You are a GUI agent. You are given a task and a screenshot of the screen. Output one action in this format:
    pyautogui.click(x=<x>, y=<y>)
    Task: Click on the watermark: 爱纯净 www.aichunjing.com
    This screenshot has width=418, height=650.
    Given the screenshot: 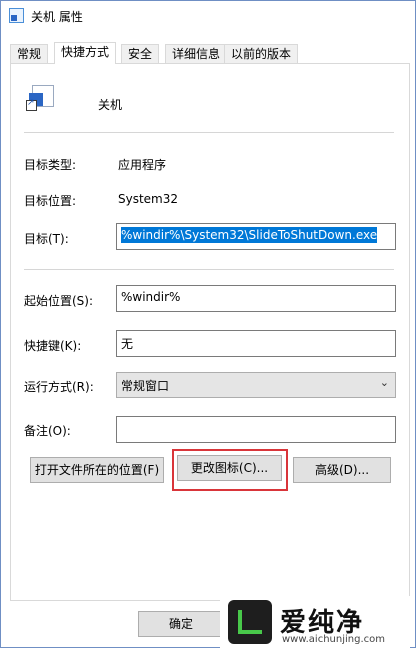 What is the action you would take?
    pyautogui.click(x=315, y=622)
    